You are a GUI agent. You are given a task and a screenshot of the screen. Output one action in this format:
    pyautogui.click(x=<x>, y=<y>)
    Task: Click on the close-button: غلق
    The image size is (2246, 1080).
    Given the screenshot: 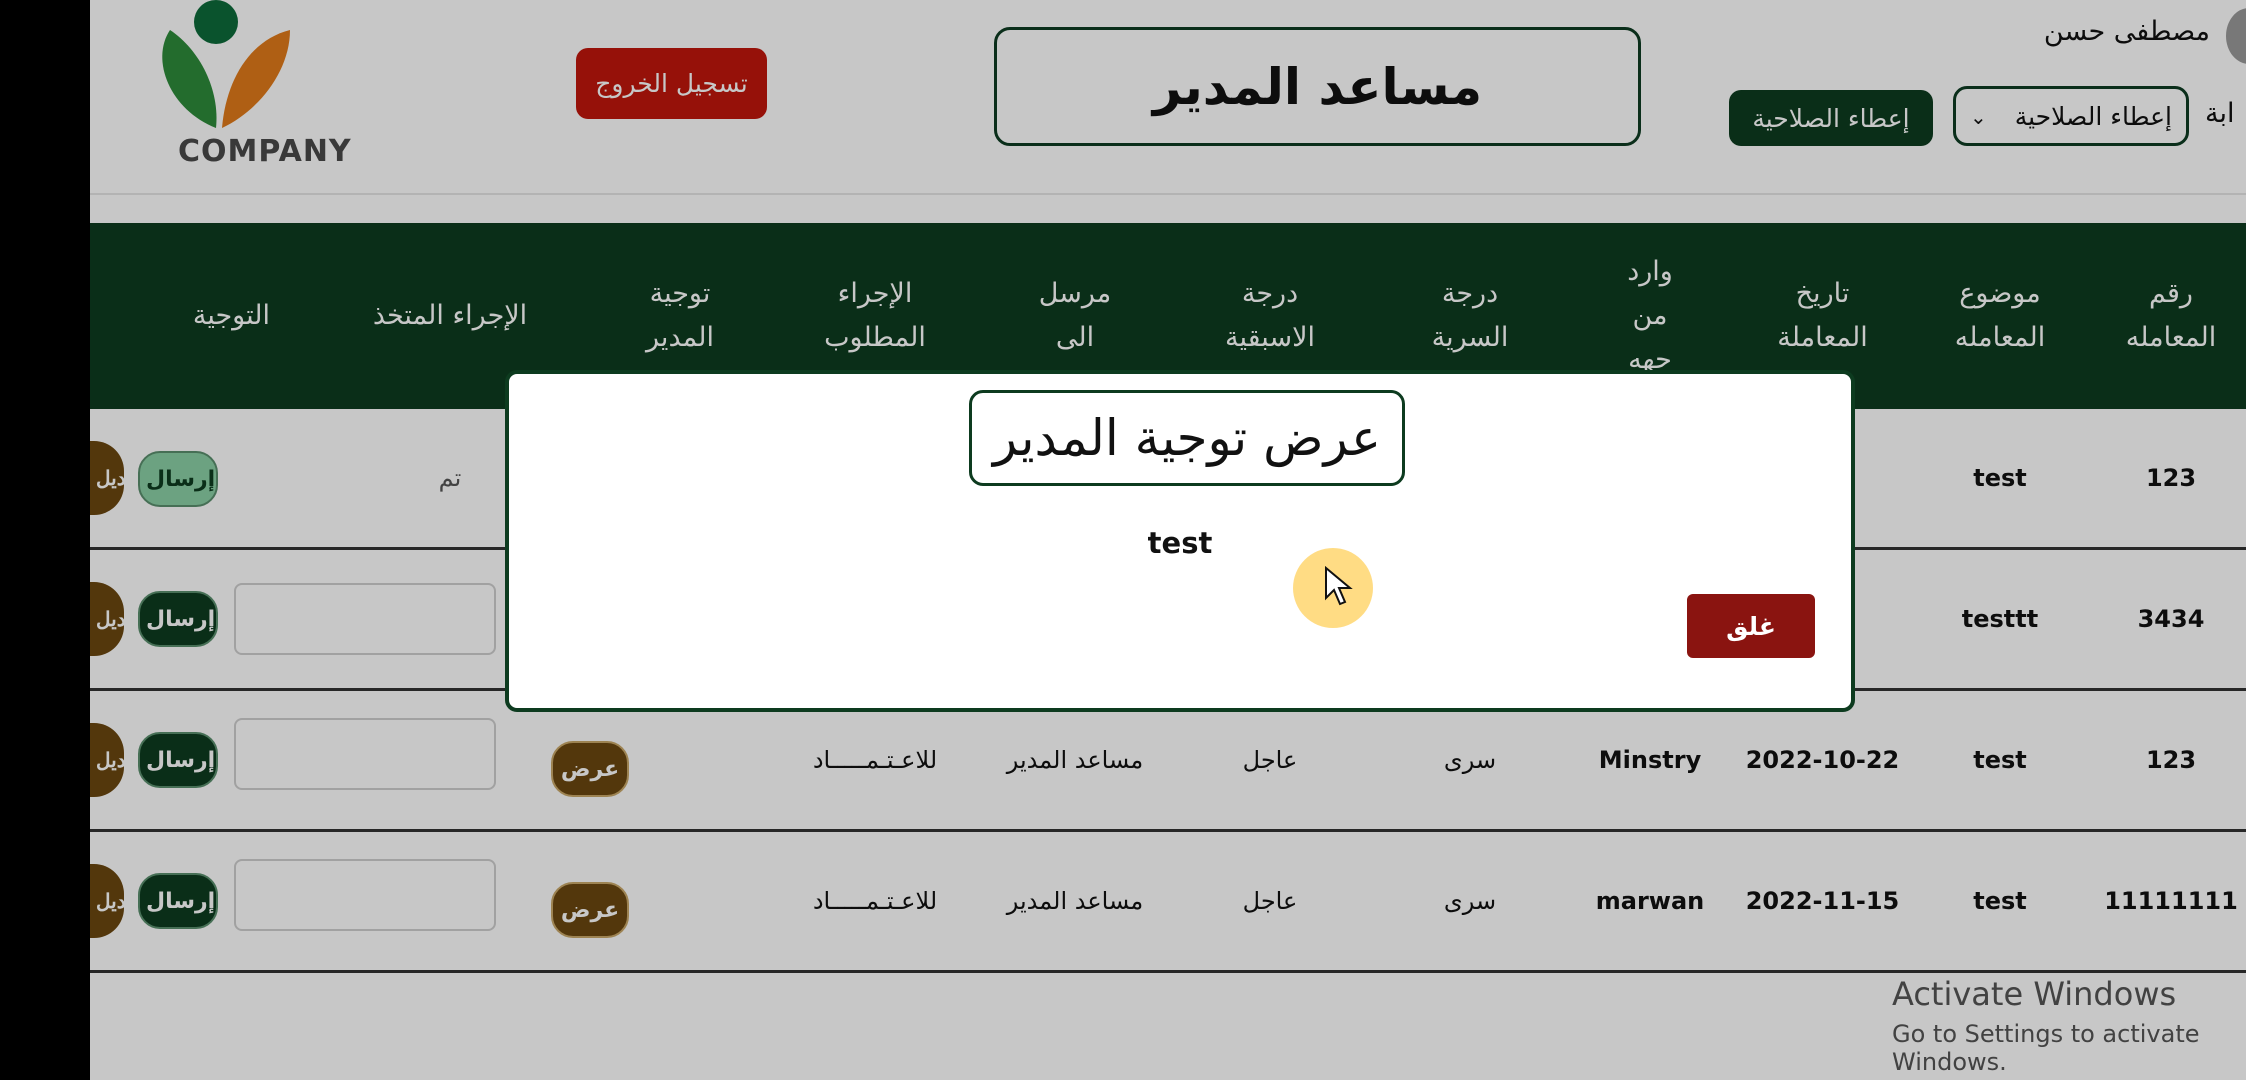 What is the action you would take?
    pyautogui.click(x=1751, y=626)
    